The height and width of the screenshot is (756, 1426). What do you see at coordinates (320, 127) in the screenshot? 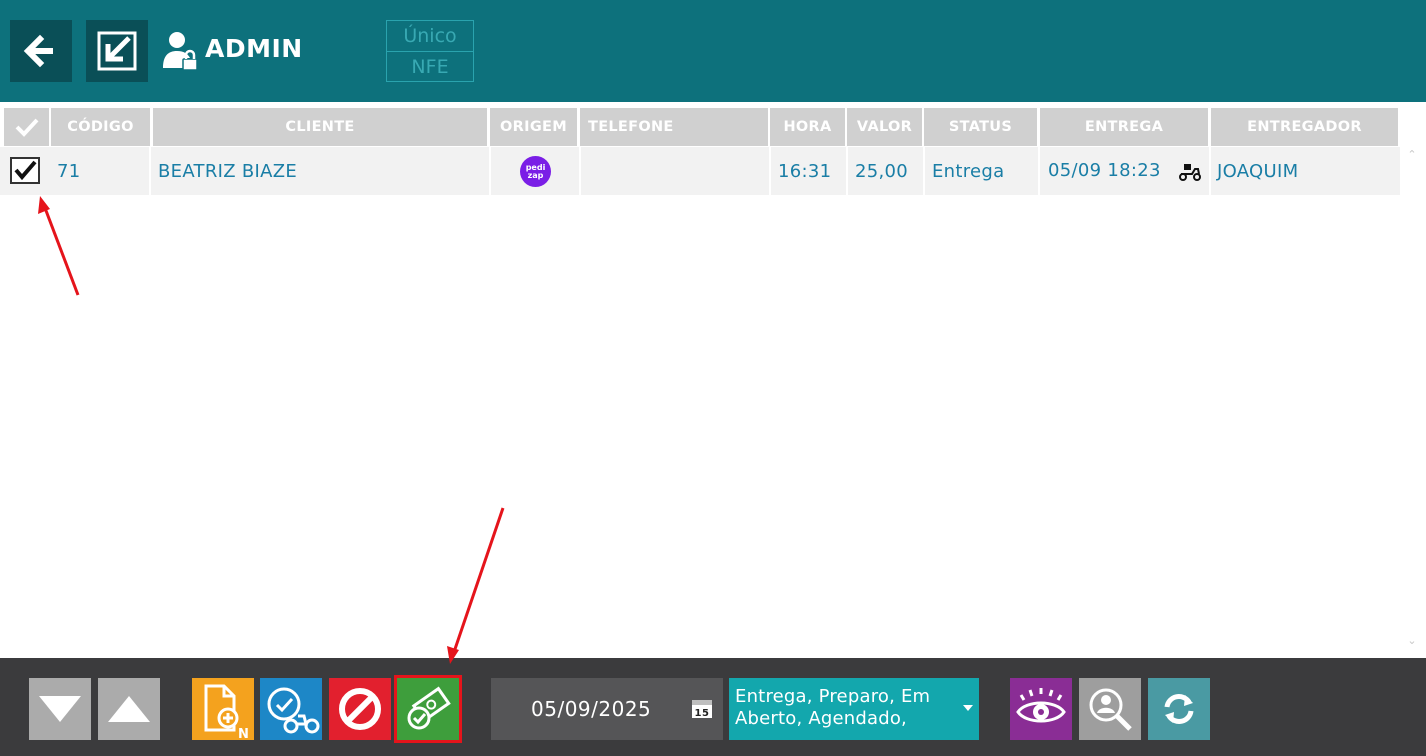
I see `column-header-cliente: CLIENTE` at bounding box center [320, 127].